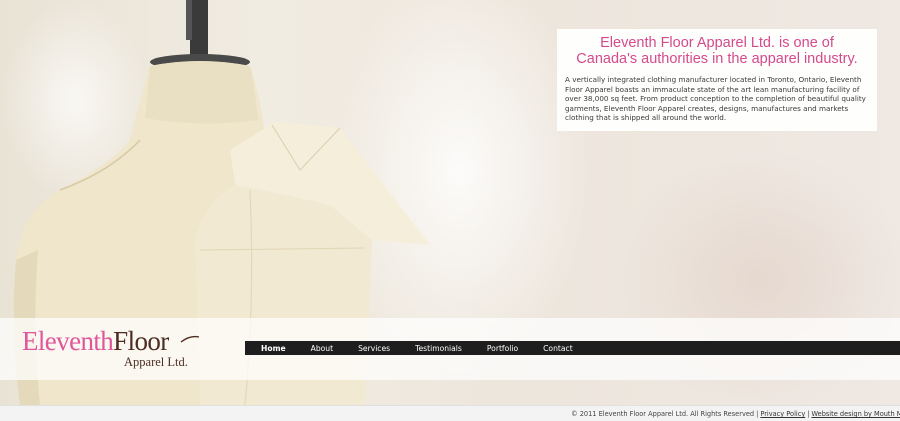 This screenshot has height=421, width=900. I want to click on logo-swoosh-icon, so click(190, 339).